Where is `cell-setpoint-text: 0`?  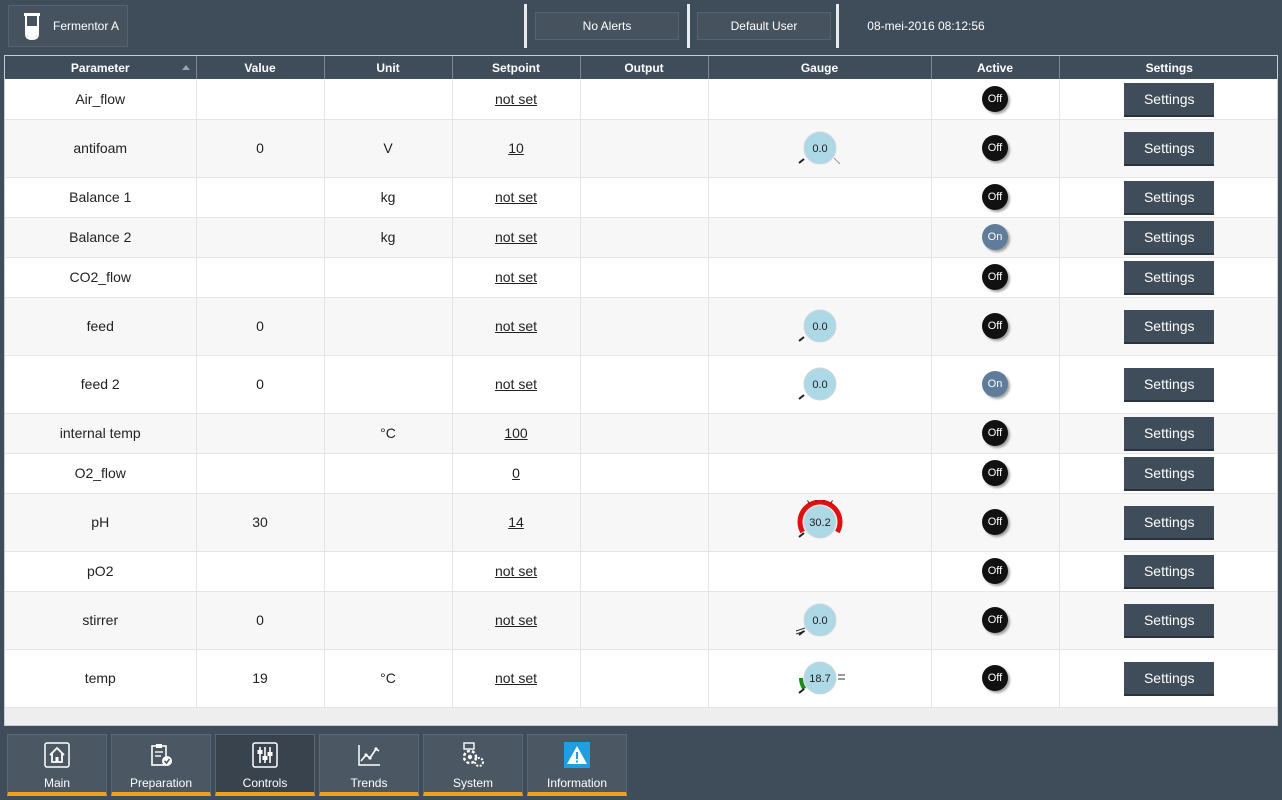
cell-setpoint-text: 0 is located at coordinates (516, 473).